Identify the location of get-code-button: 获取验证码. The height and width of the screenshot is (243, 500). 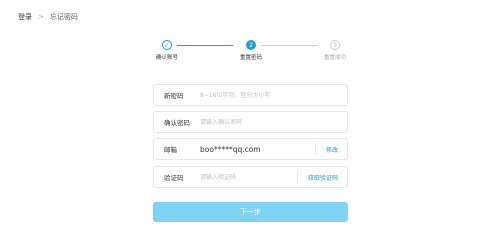
(321, 177).